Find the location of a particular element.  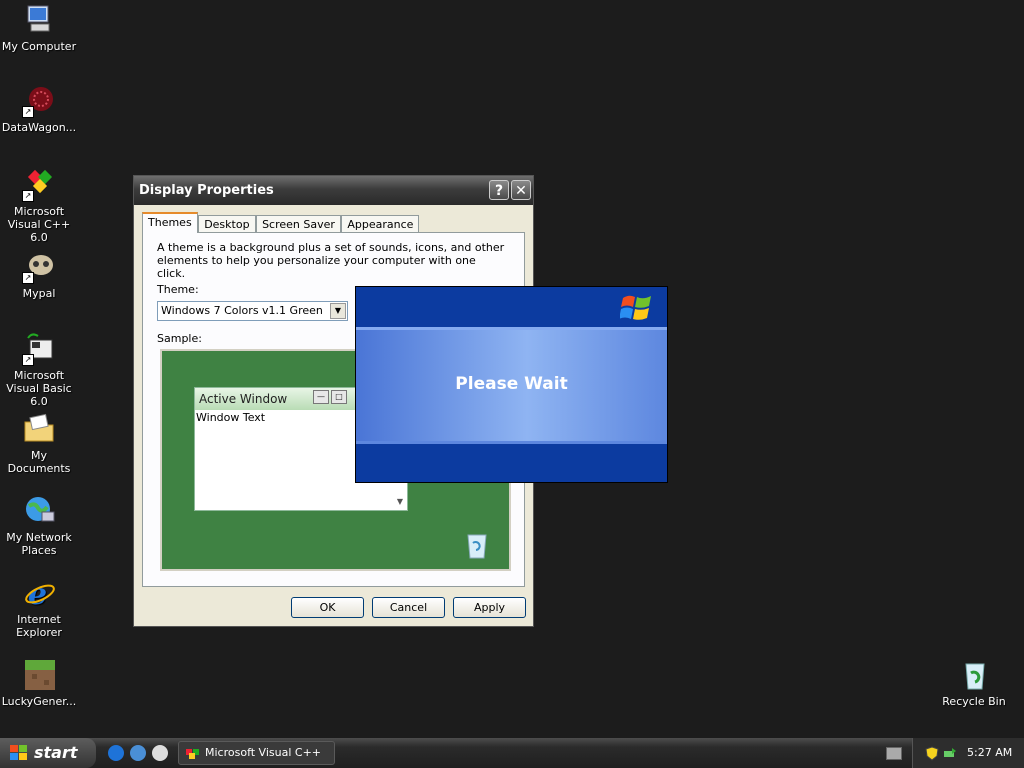

recycle-bin-icon is located at coordinates (974, 675).